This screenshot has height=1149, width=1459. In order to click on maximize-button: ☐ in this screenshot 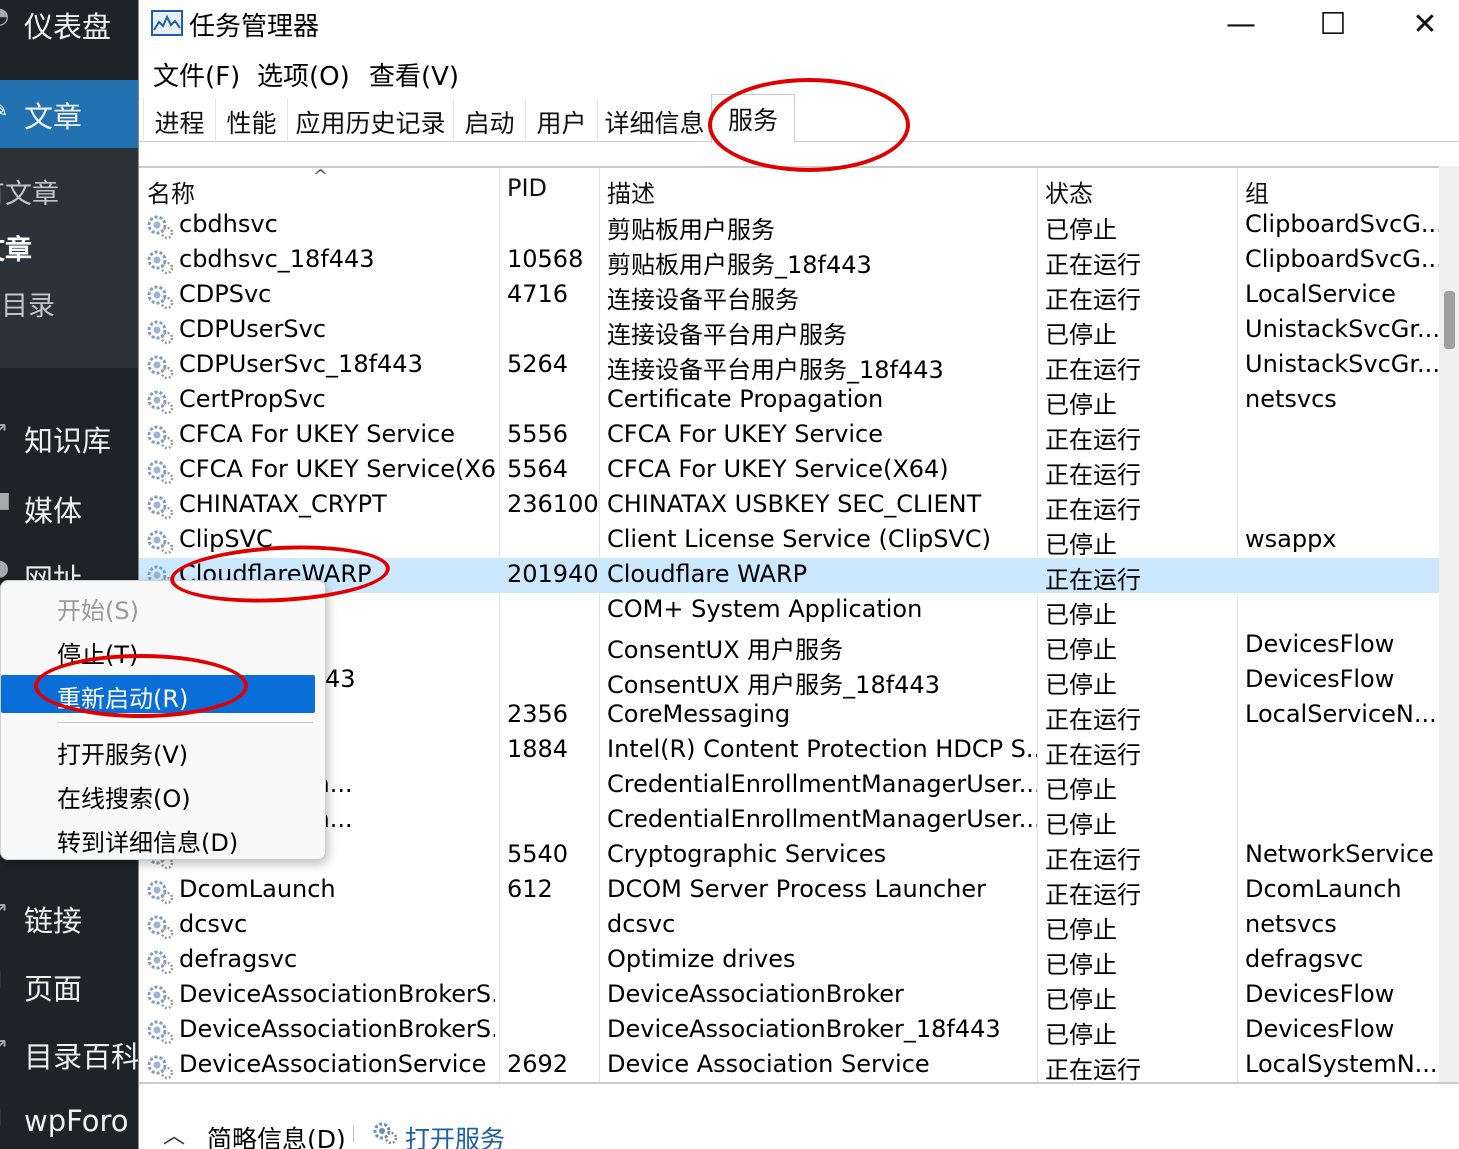, I will do `click(1333, 24)`.